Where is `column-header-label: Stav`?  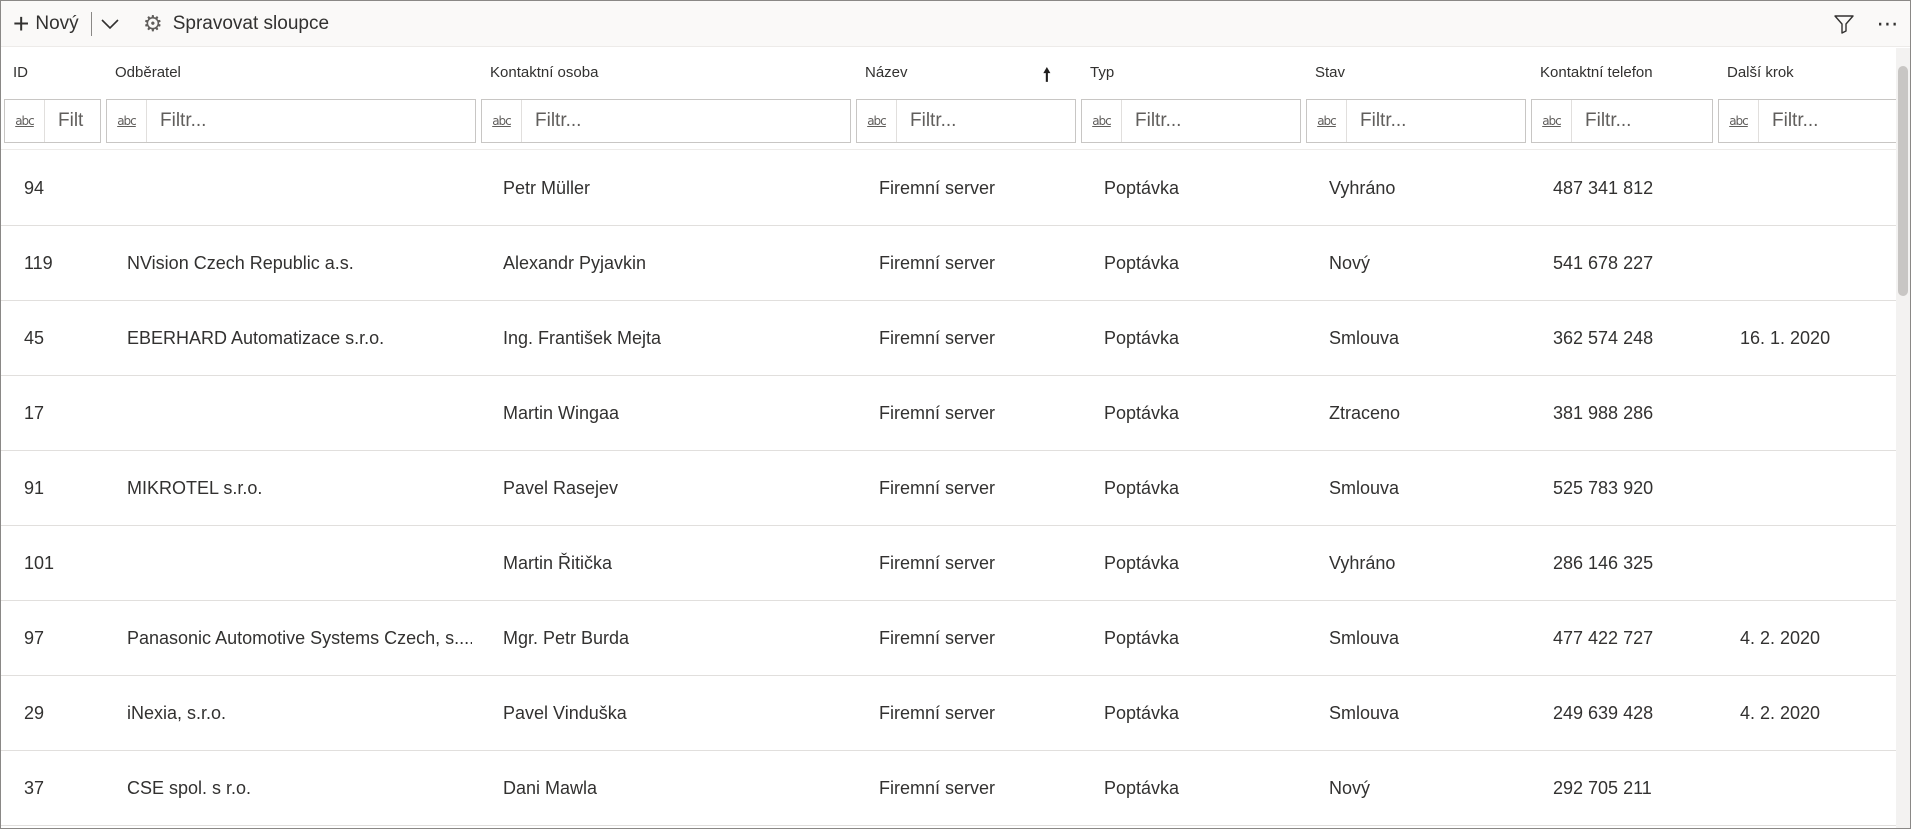 column-header-label: Stav is located at coordinates (1330, 72).